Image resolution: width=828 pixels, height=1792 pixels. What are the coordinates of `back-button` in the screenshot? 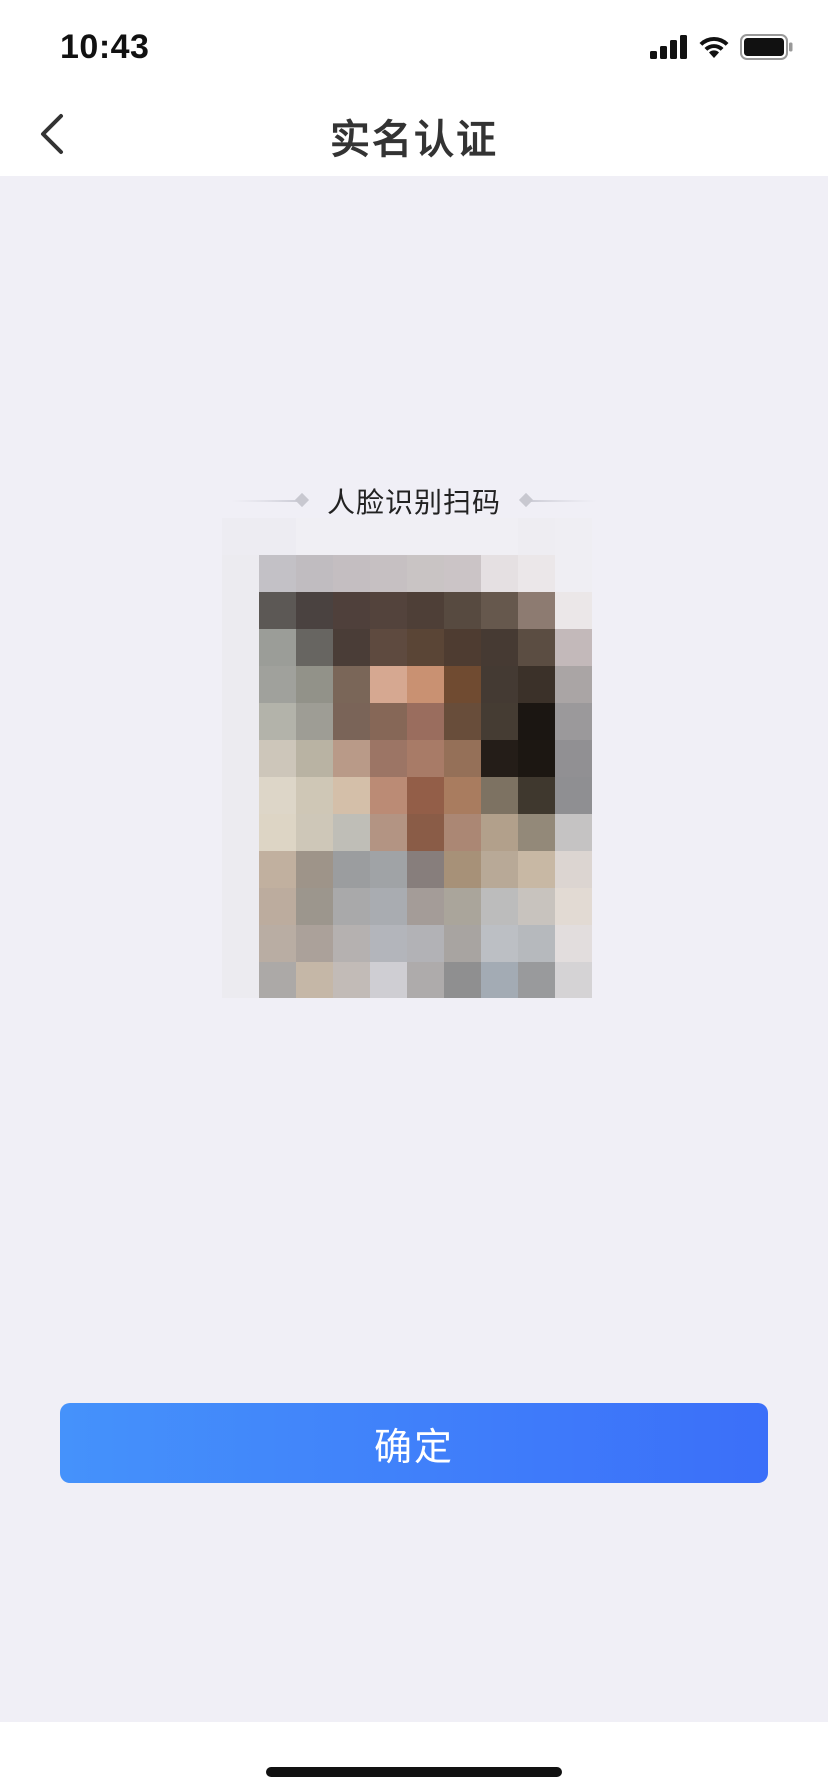 It's located at (52, 136).